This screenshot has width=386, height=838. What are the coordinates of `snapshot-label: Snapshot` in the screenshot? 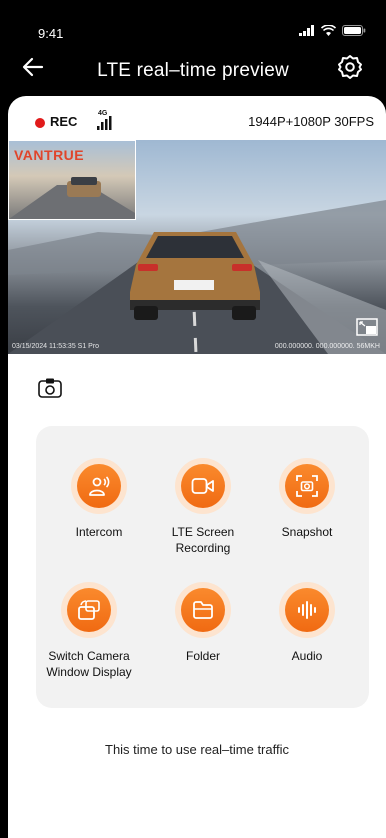 It's located at (307, 532).